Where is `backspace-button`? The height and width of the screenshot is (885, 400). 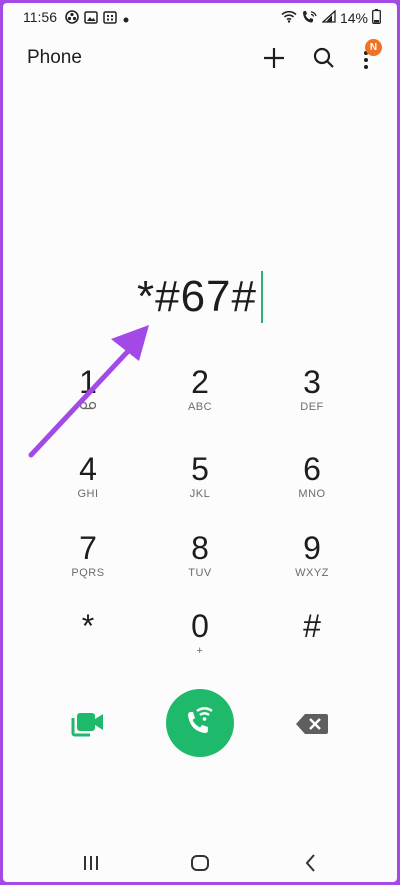
backspace-button is located at coordinates (312, 724).